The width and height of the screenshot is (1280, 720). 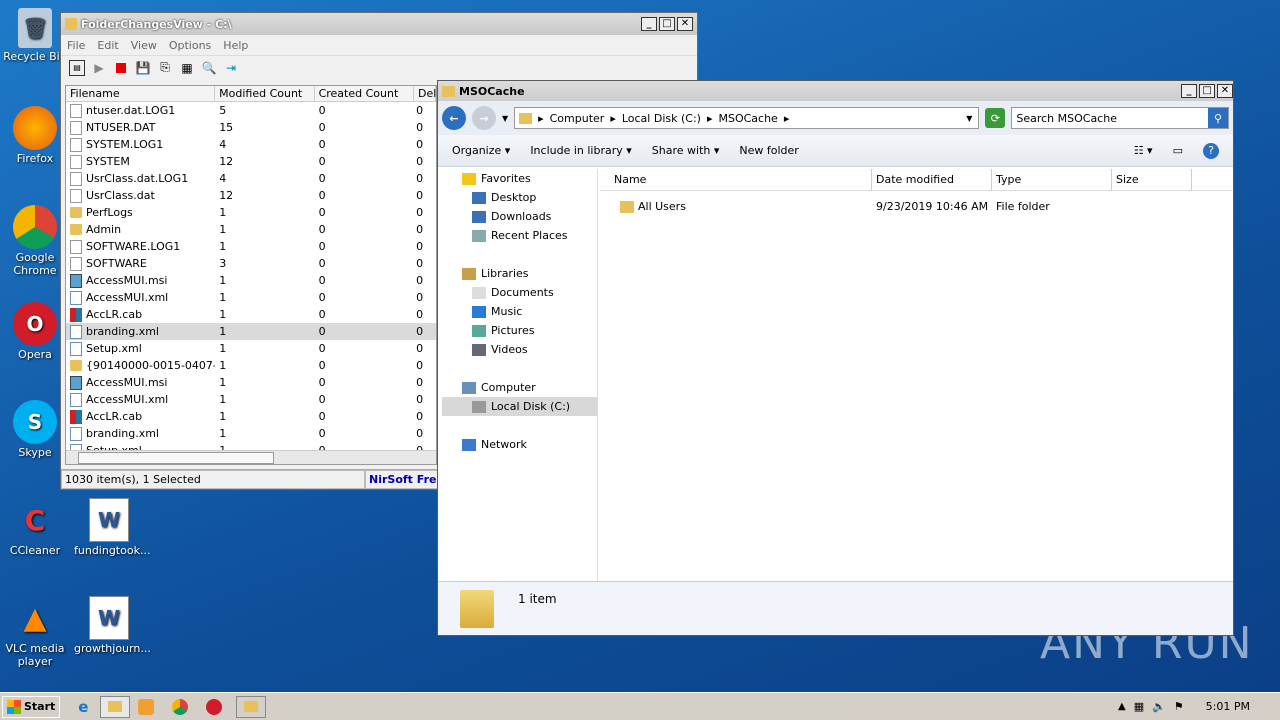 I want to click on menu-file: File, so click(x=76, y=45).